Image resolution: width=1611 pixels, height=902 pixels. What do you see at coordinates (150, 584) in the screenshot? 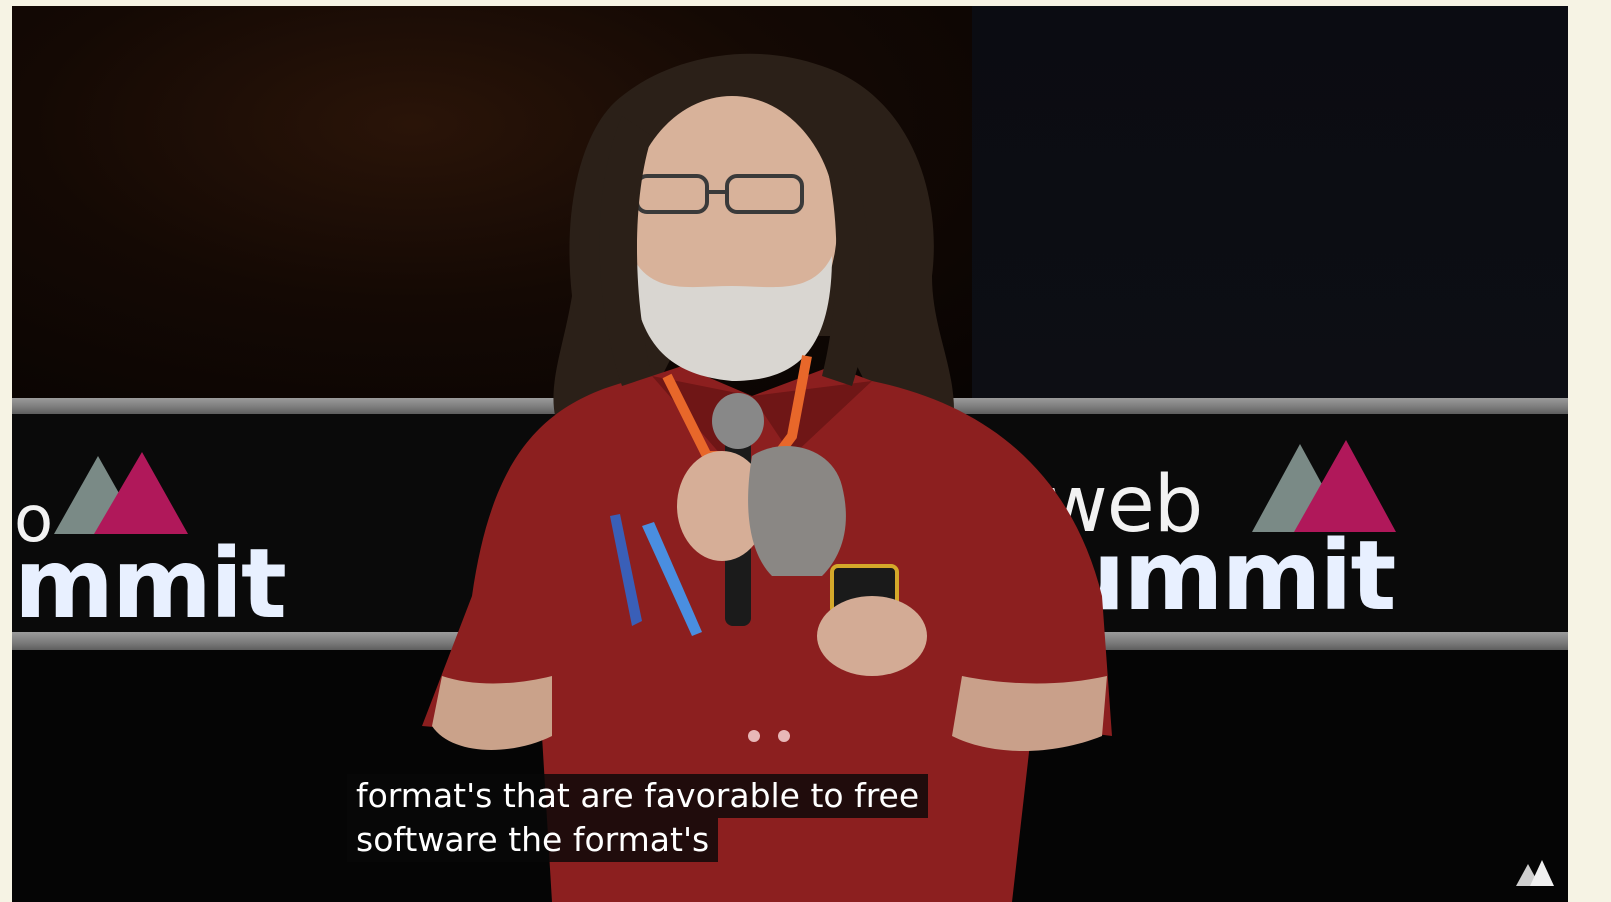
I see `logo-word-bottom: mmit` at bounding box center [150, 584].